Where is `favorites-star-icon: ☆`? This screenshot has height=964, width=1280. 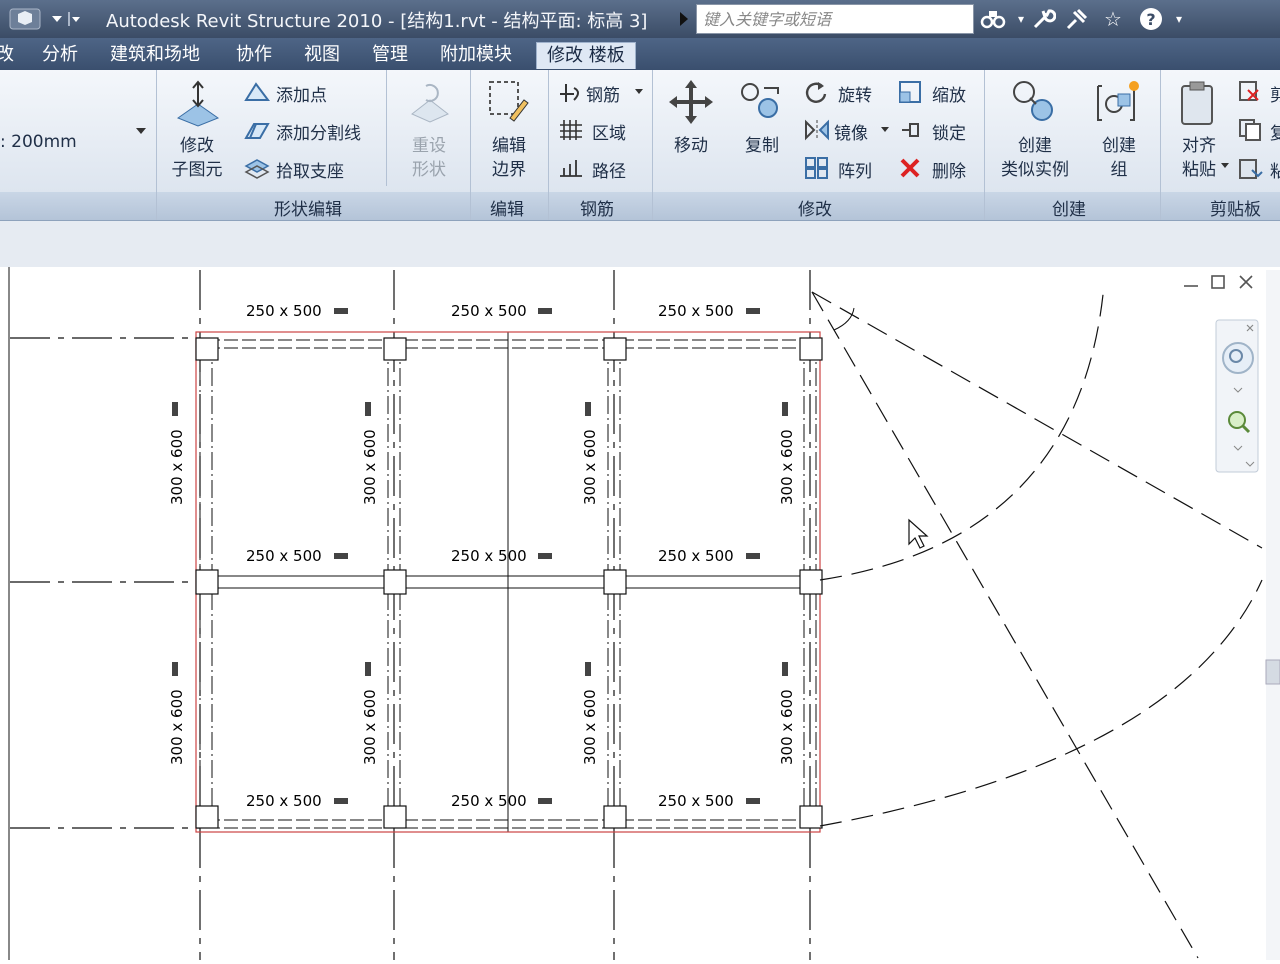
favorites-star-icon: ☆ is located at coordinates (1113, 19).